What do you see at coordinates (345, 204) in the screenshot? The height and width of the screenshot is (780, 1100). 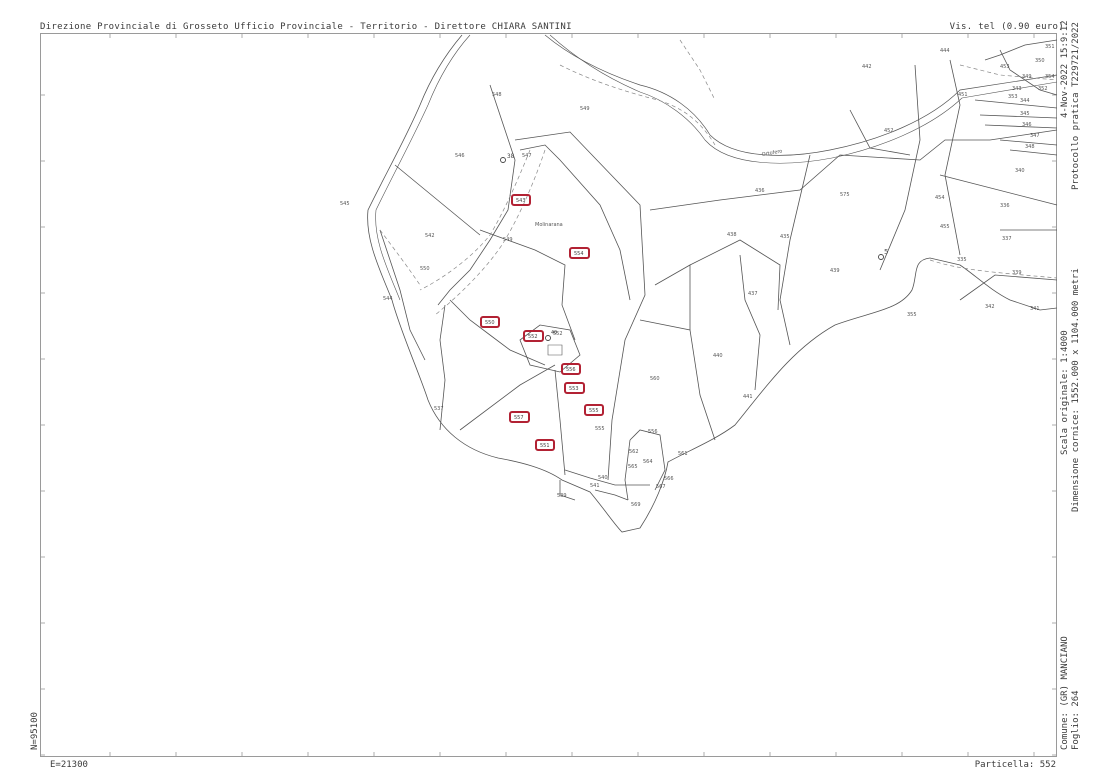 I see `parcel-label: 545` at bounding box center [345, 204].